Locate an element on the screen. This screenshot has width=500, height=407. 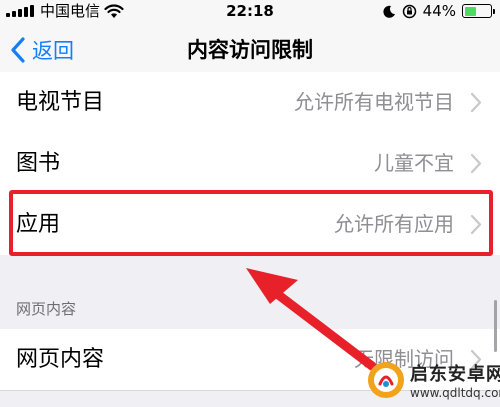
watermark-text: 启东安卓网 www.qdltdq.com is located at coordinates (455, 380).